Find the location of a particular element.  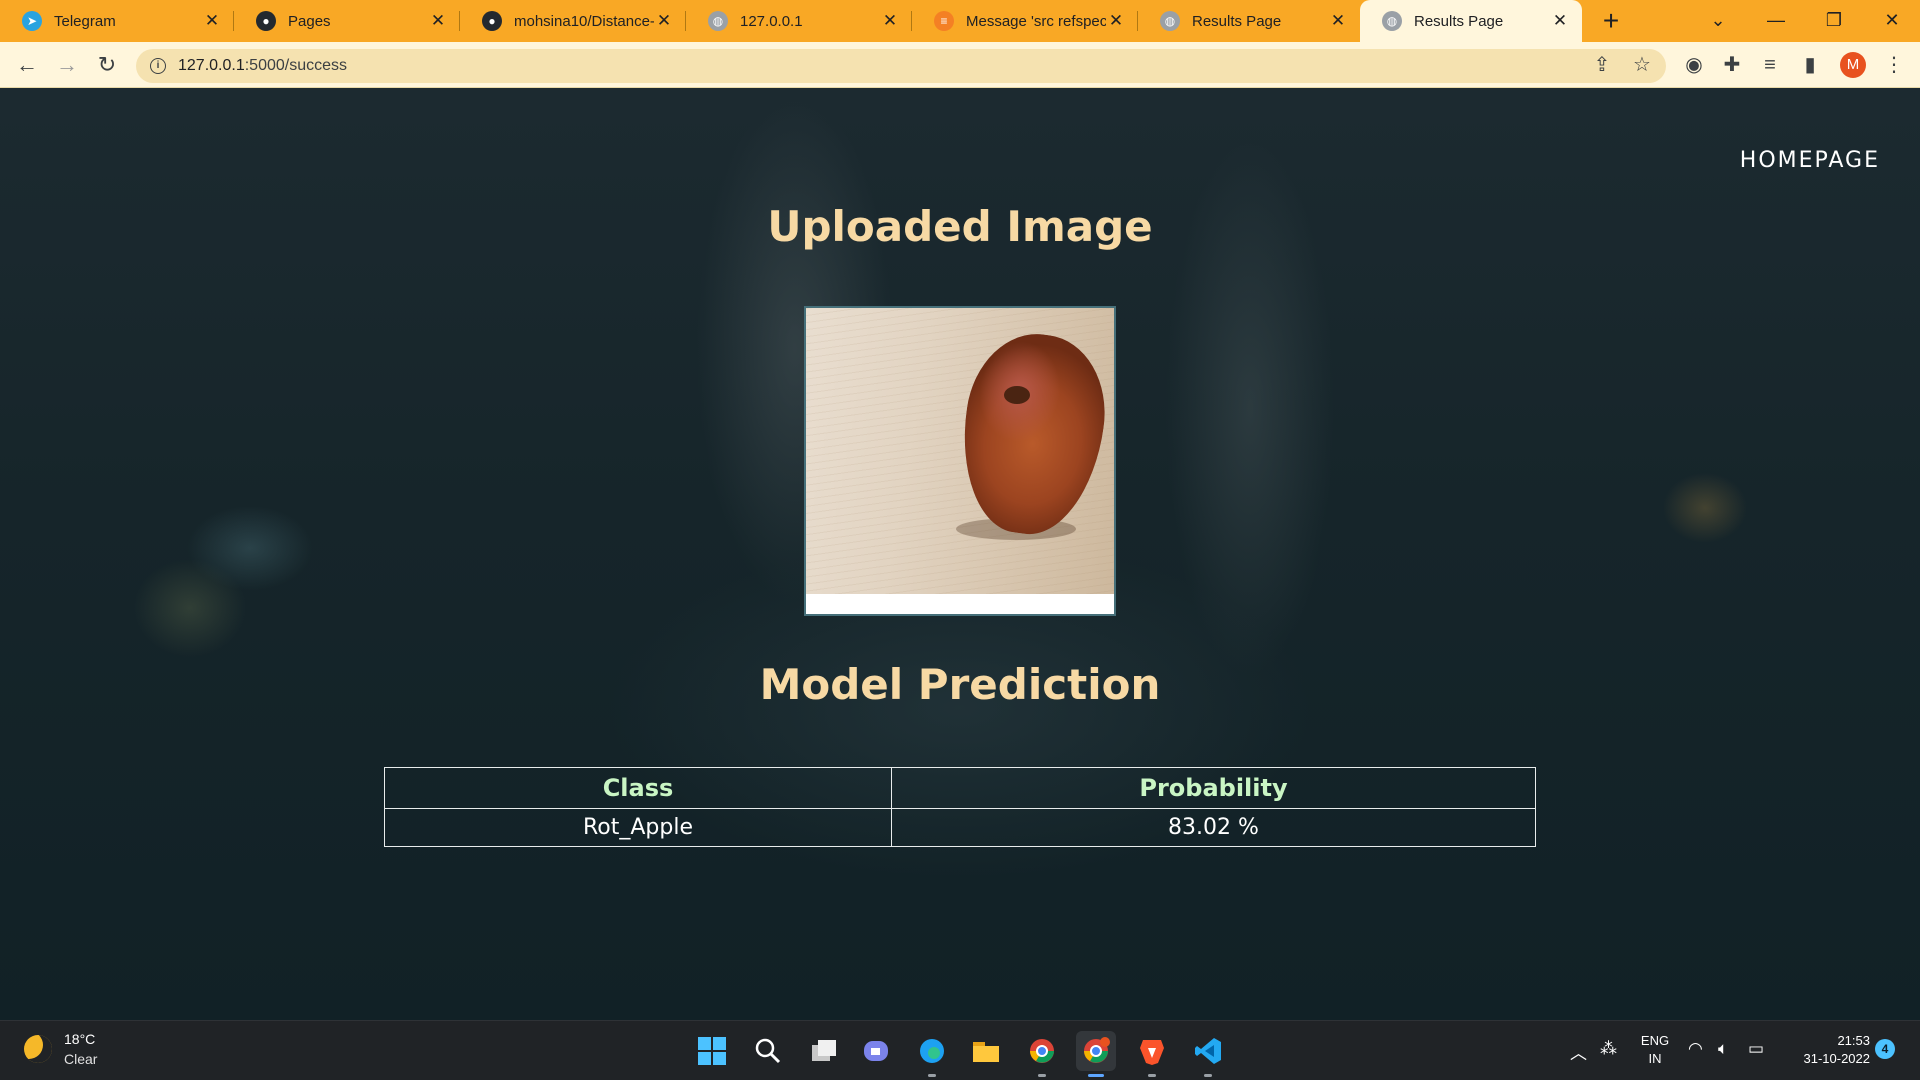

teams-chat-button is located at coordinates (876, 1051).